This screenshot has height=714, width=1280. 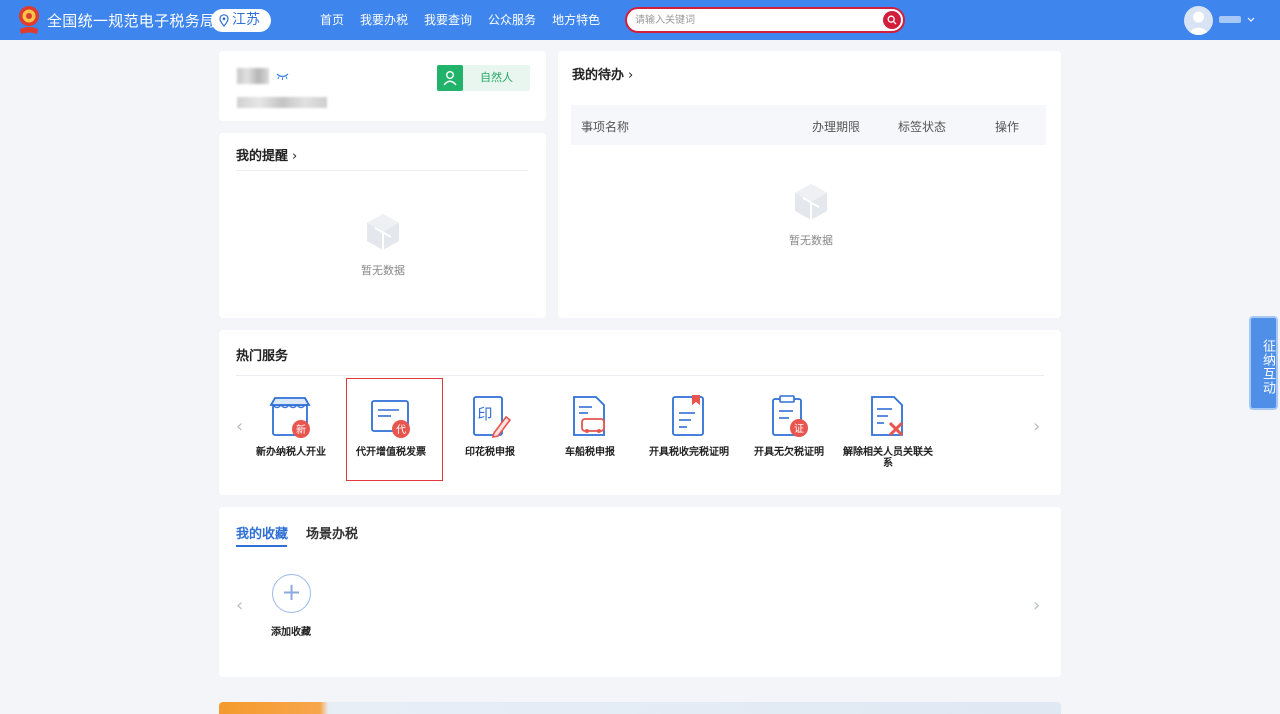 What do you see at coordinates (576, 20) in the screenshot?
I see `nav-local-feature: 地方特色` at bounding box center [576, 20].